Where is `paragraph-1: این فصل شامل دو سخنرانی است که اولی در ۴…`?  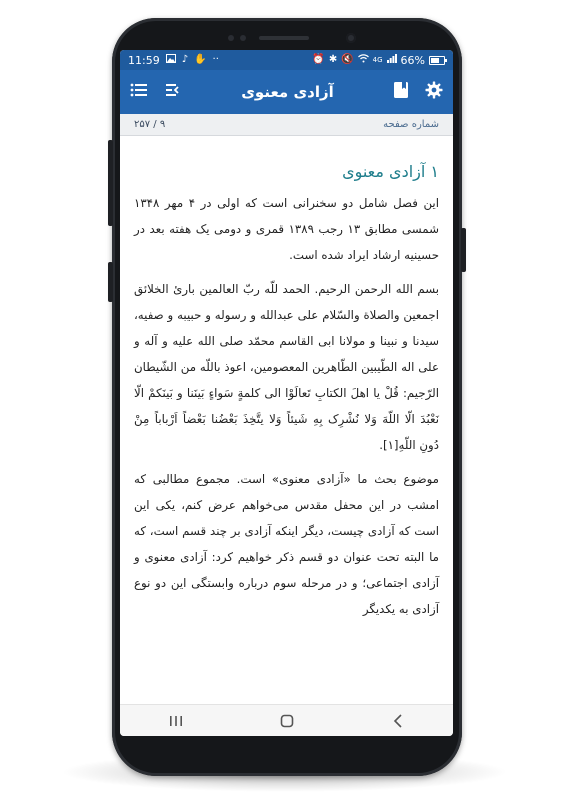 paragraph-1: این فصل شامل دو سخنرانی است که اولی در ۴… is located at coordinates (286, 229).